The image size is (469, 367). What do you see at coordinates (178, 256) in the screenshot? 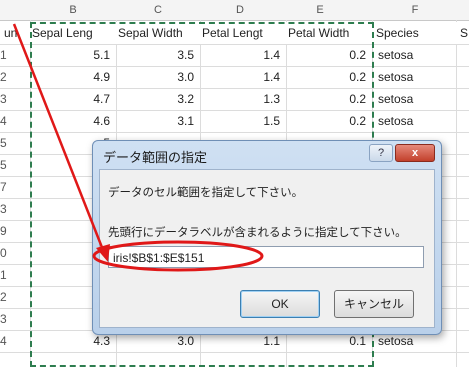
I see `annotation-ellipse` at bounding box center [178, 256].